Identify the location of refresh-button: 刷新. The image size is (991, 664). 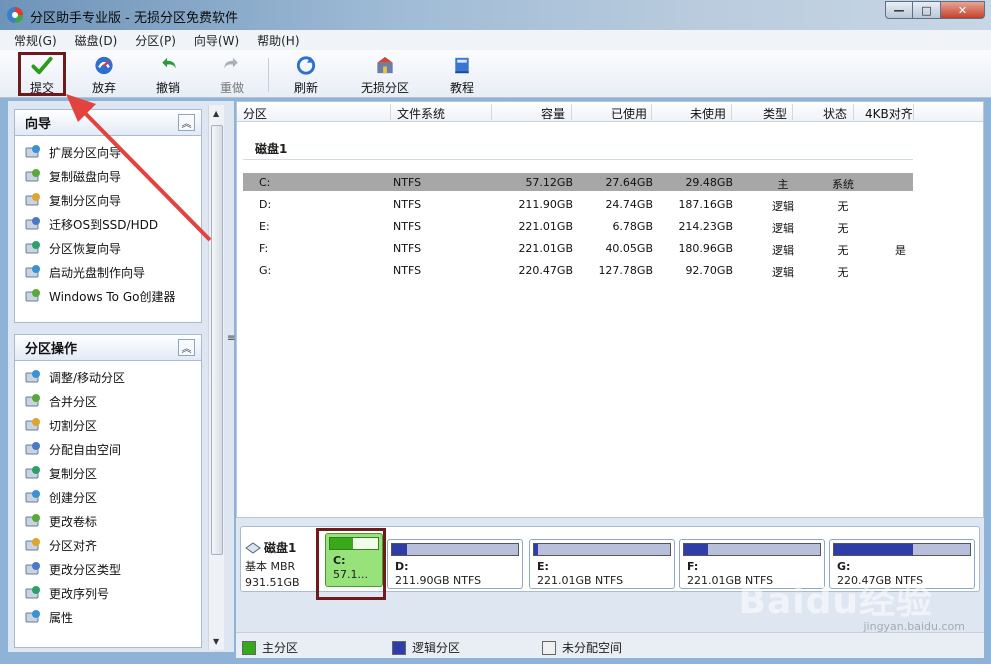
(306, 74).